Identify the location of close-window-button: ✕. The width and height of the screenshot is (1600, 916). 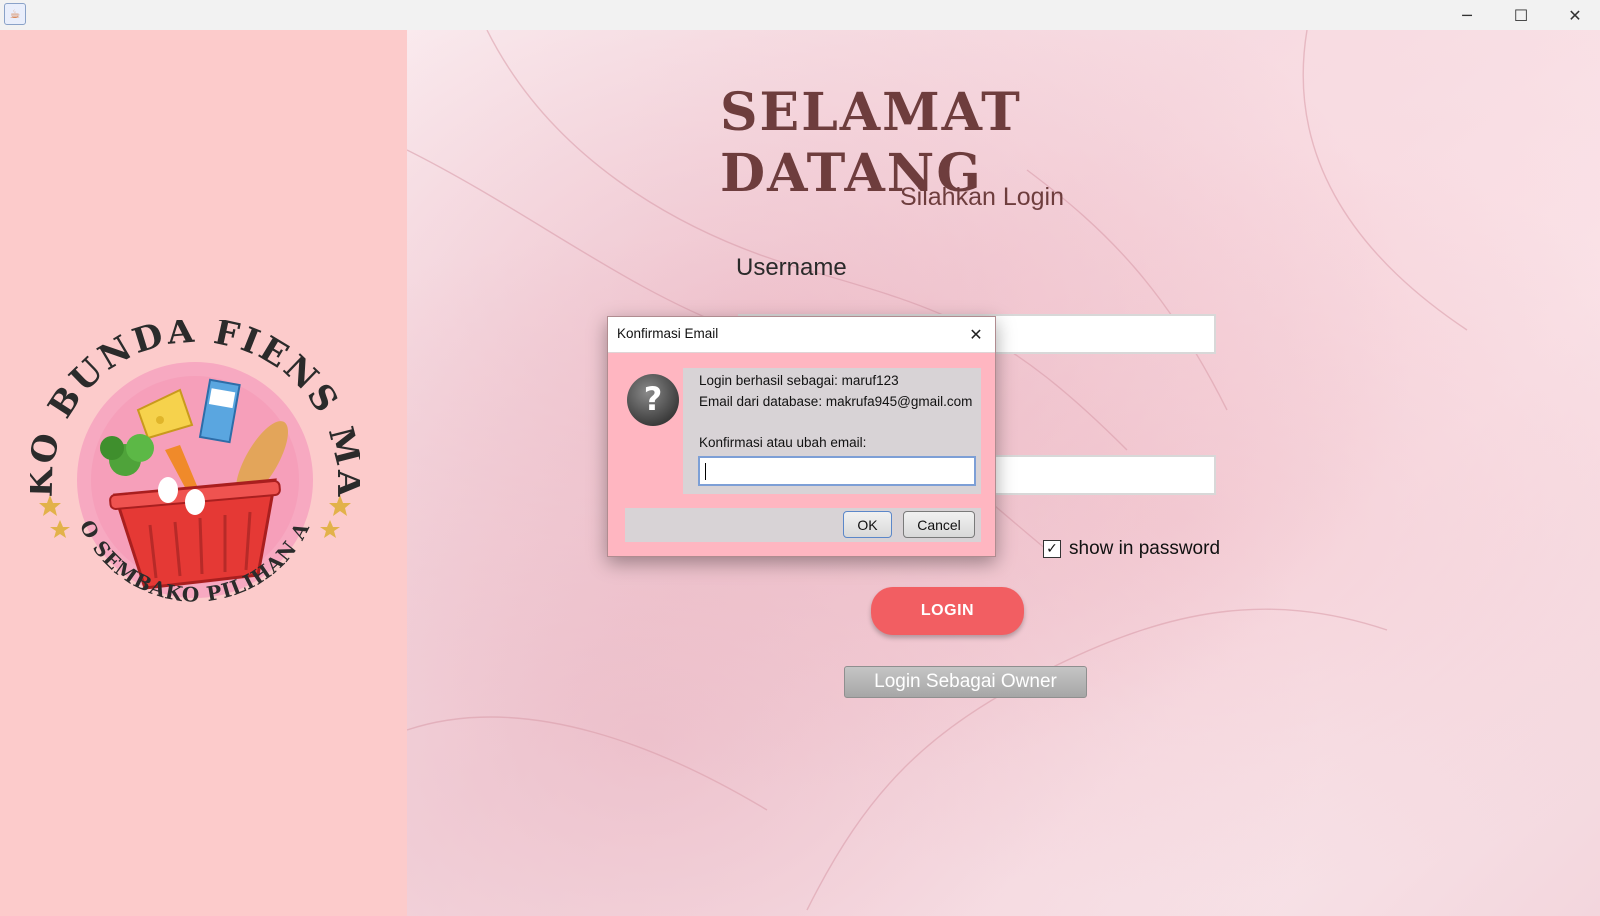
(1574, 15).